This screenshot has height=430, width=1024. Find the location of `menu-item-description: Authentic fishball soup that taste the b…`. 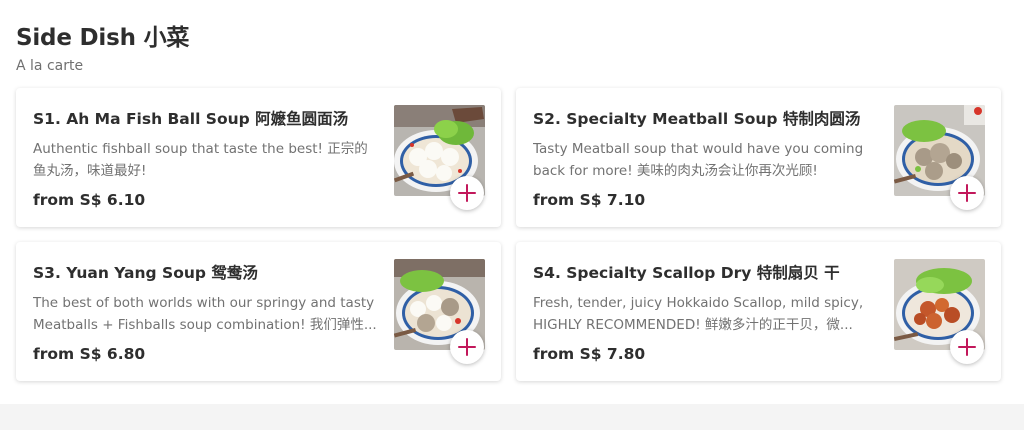

menu-item-description: Authentic fishball soup that taste the b… is located at coordinates (200, 160).